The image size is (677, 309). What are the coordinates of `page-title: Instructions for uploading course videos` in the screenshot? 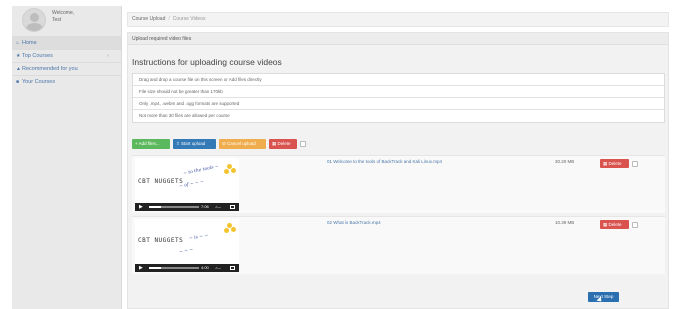 It's located at (207, 62).